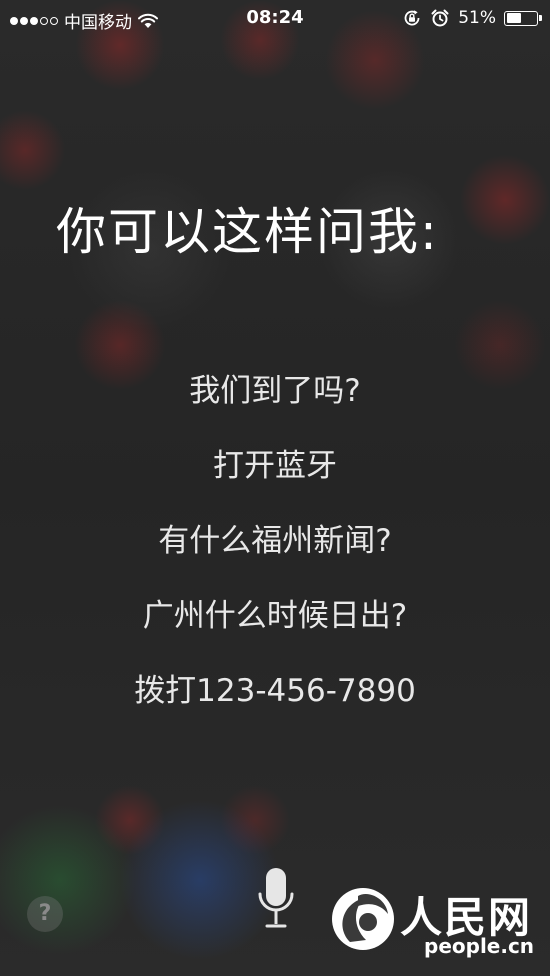 Image resolution: width=550 pixels, height=976 pixels. I want to click on suggestion-item: 我们到了吗?, so click(275, 397).